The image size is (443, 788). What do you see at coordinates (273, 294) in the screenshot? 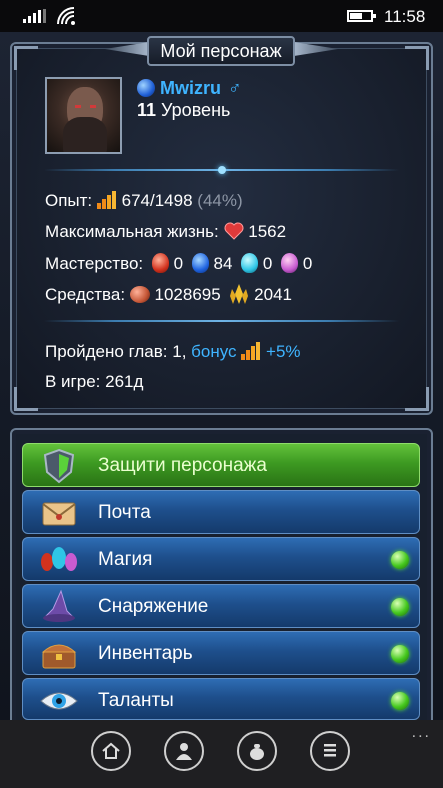
I see `crystals-value: 2041` at bounding box center [273, 294].